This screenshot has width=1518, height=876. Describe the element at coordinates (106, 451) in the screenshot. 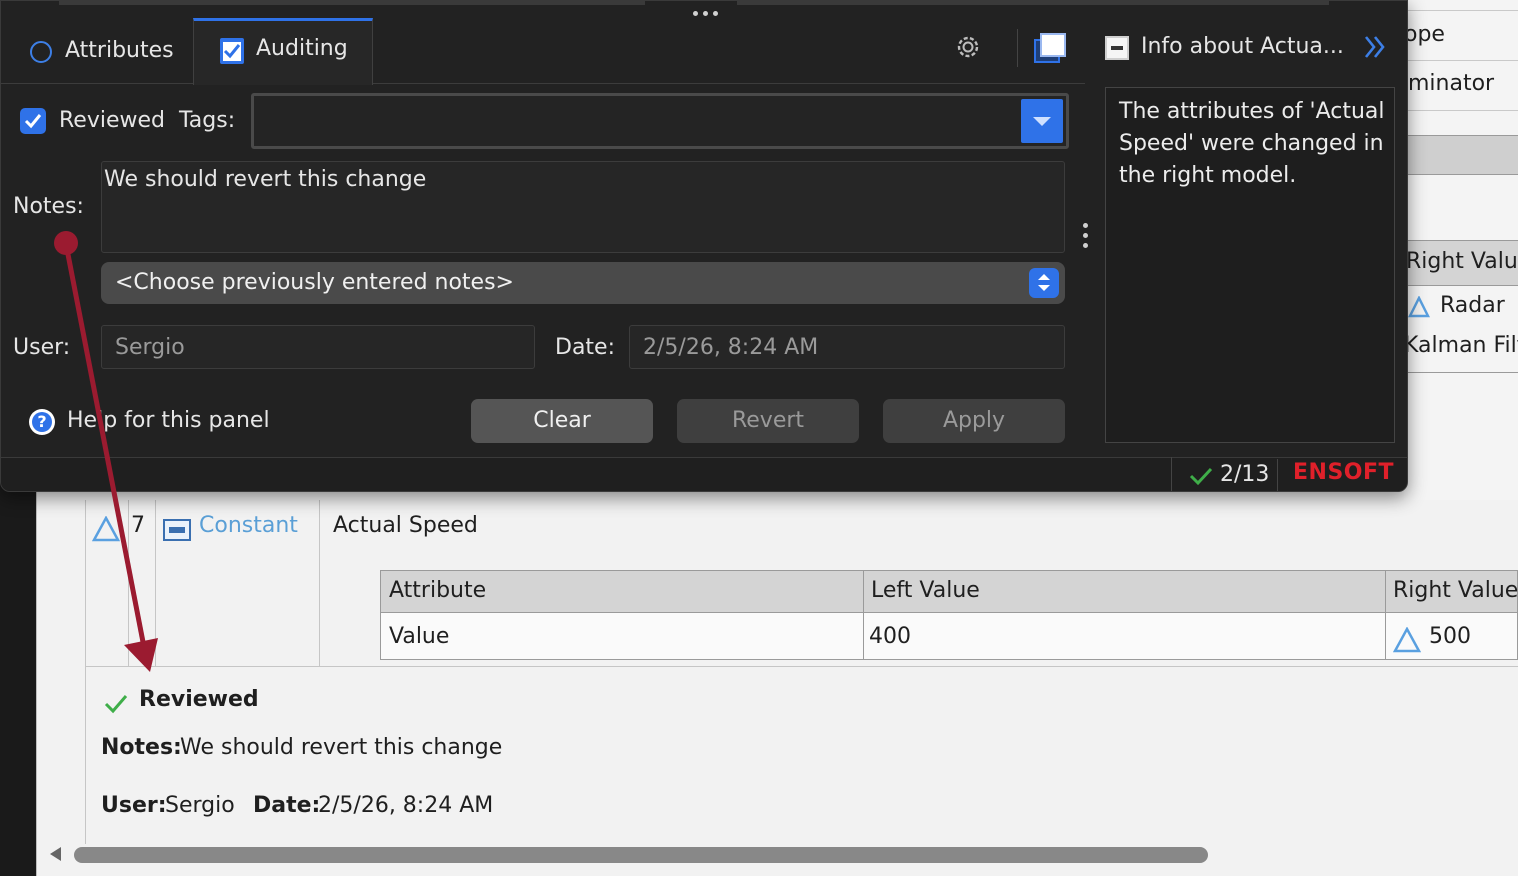

I see `annotation-arrow` at that location.